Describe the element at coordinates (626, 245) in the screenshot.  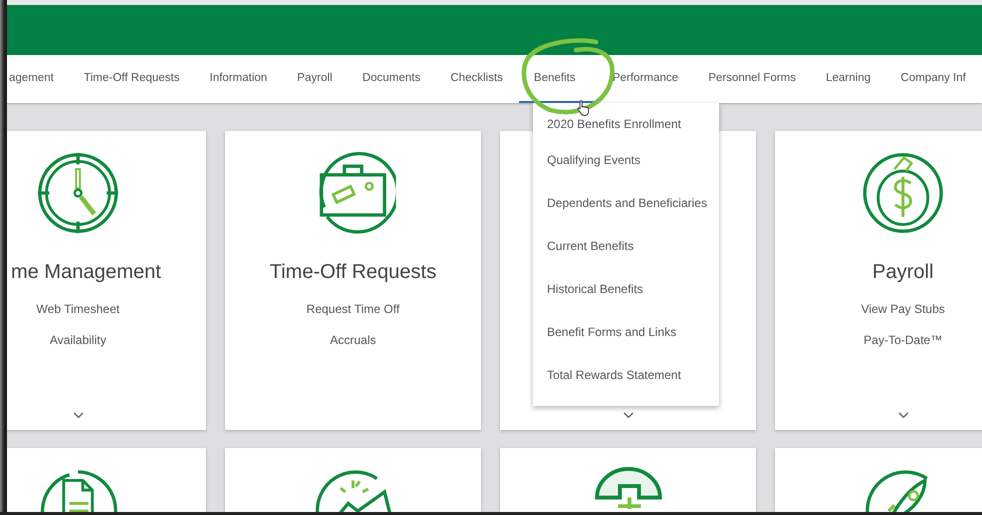
I see `menu-item: Current Benefits` at that location.